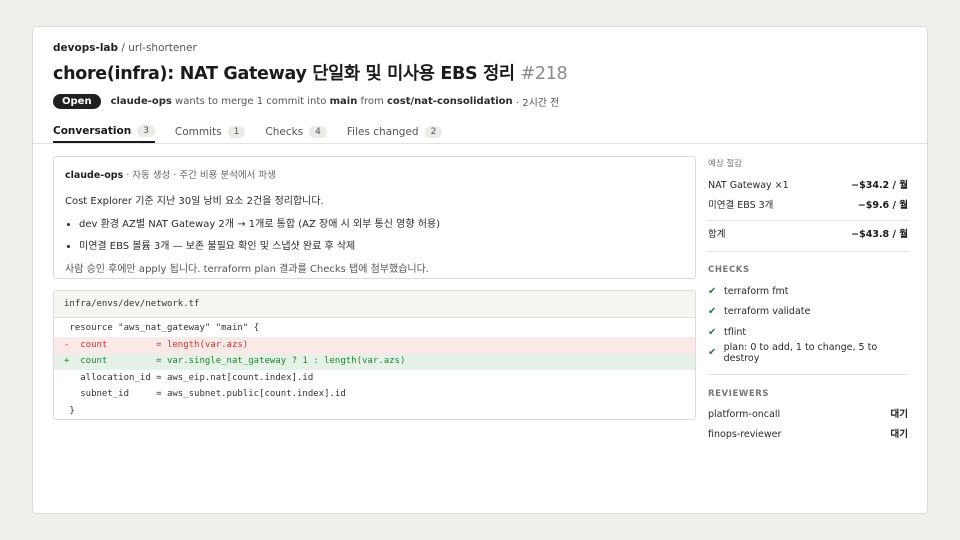  I want to click on tab-checks: Checks 4, so click(296, 132).